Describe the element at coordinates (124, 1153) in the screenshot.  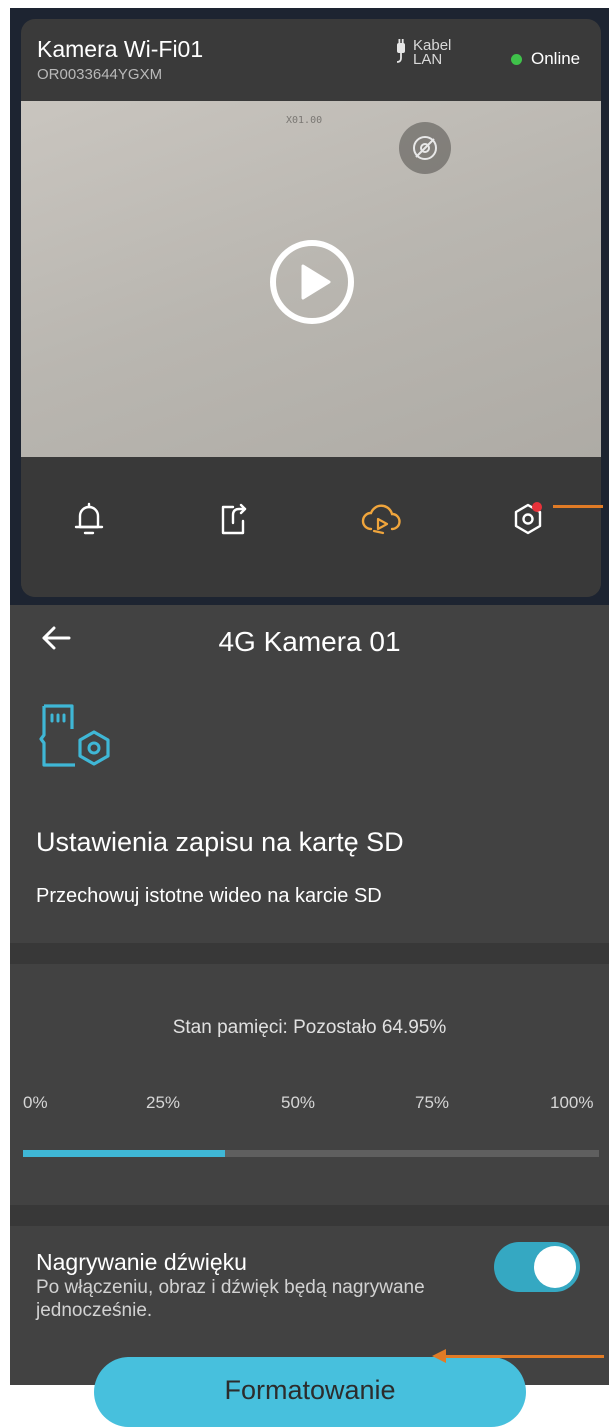
I see `storage-progress-fill` at that location.